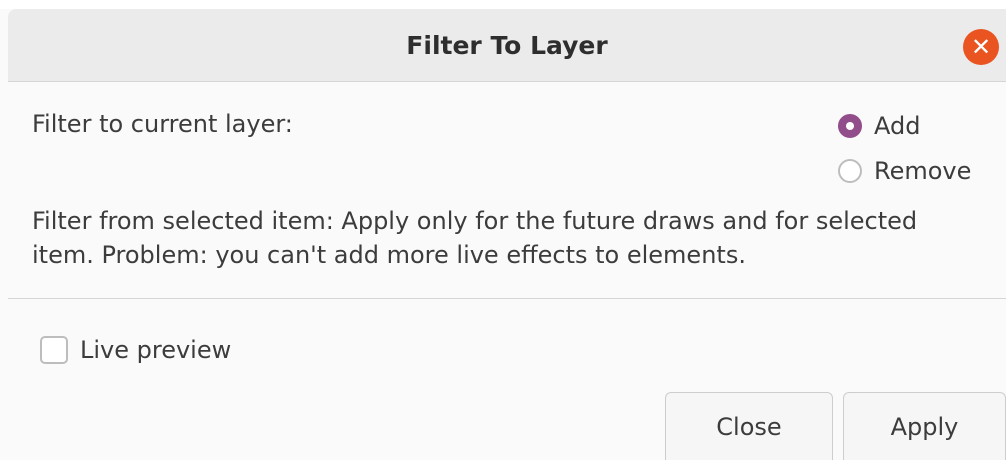 The width and height of the screenshot is (1006, 460). I want to click on separator, so click(507, 298).